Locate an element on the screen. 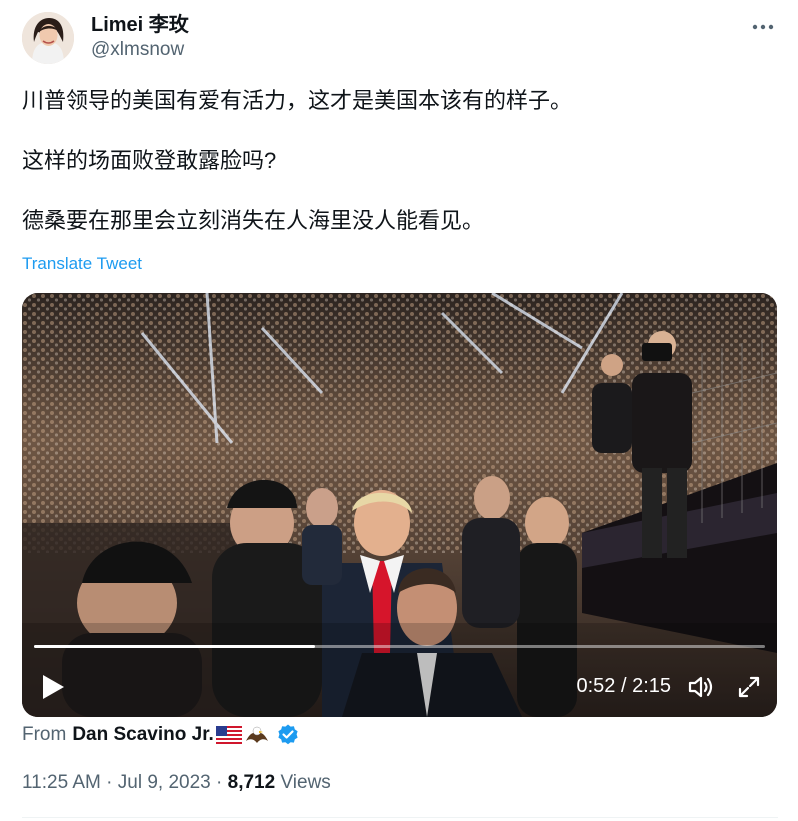  us-flag-icon is located at coordinates (228, 735).